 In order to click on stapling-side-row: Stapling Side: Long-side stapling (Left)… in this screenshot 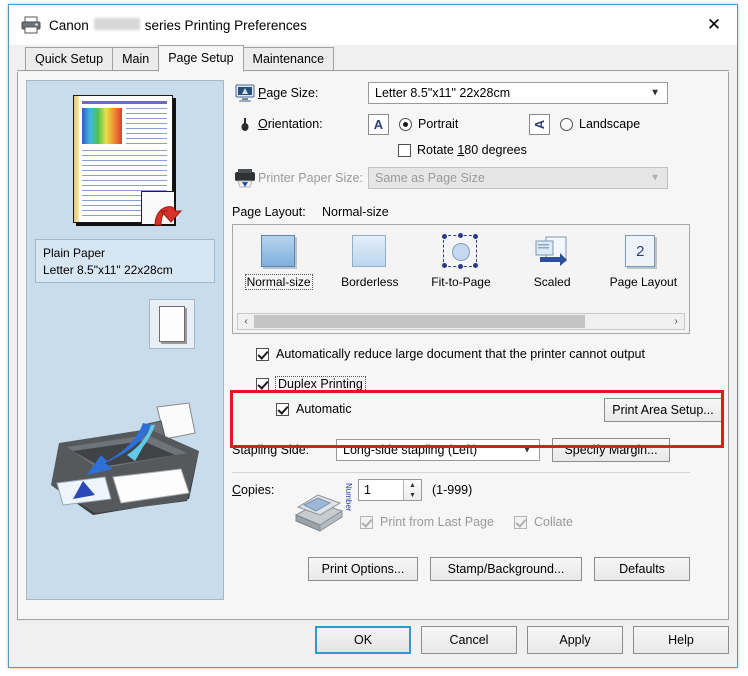, I will do `click(477, 450)`.